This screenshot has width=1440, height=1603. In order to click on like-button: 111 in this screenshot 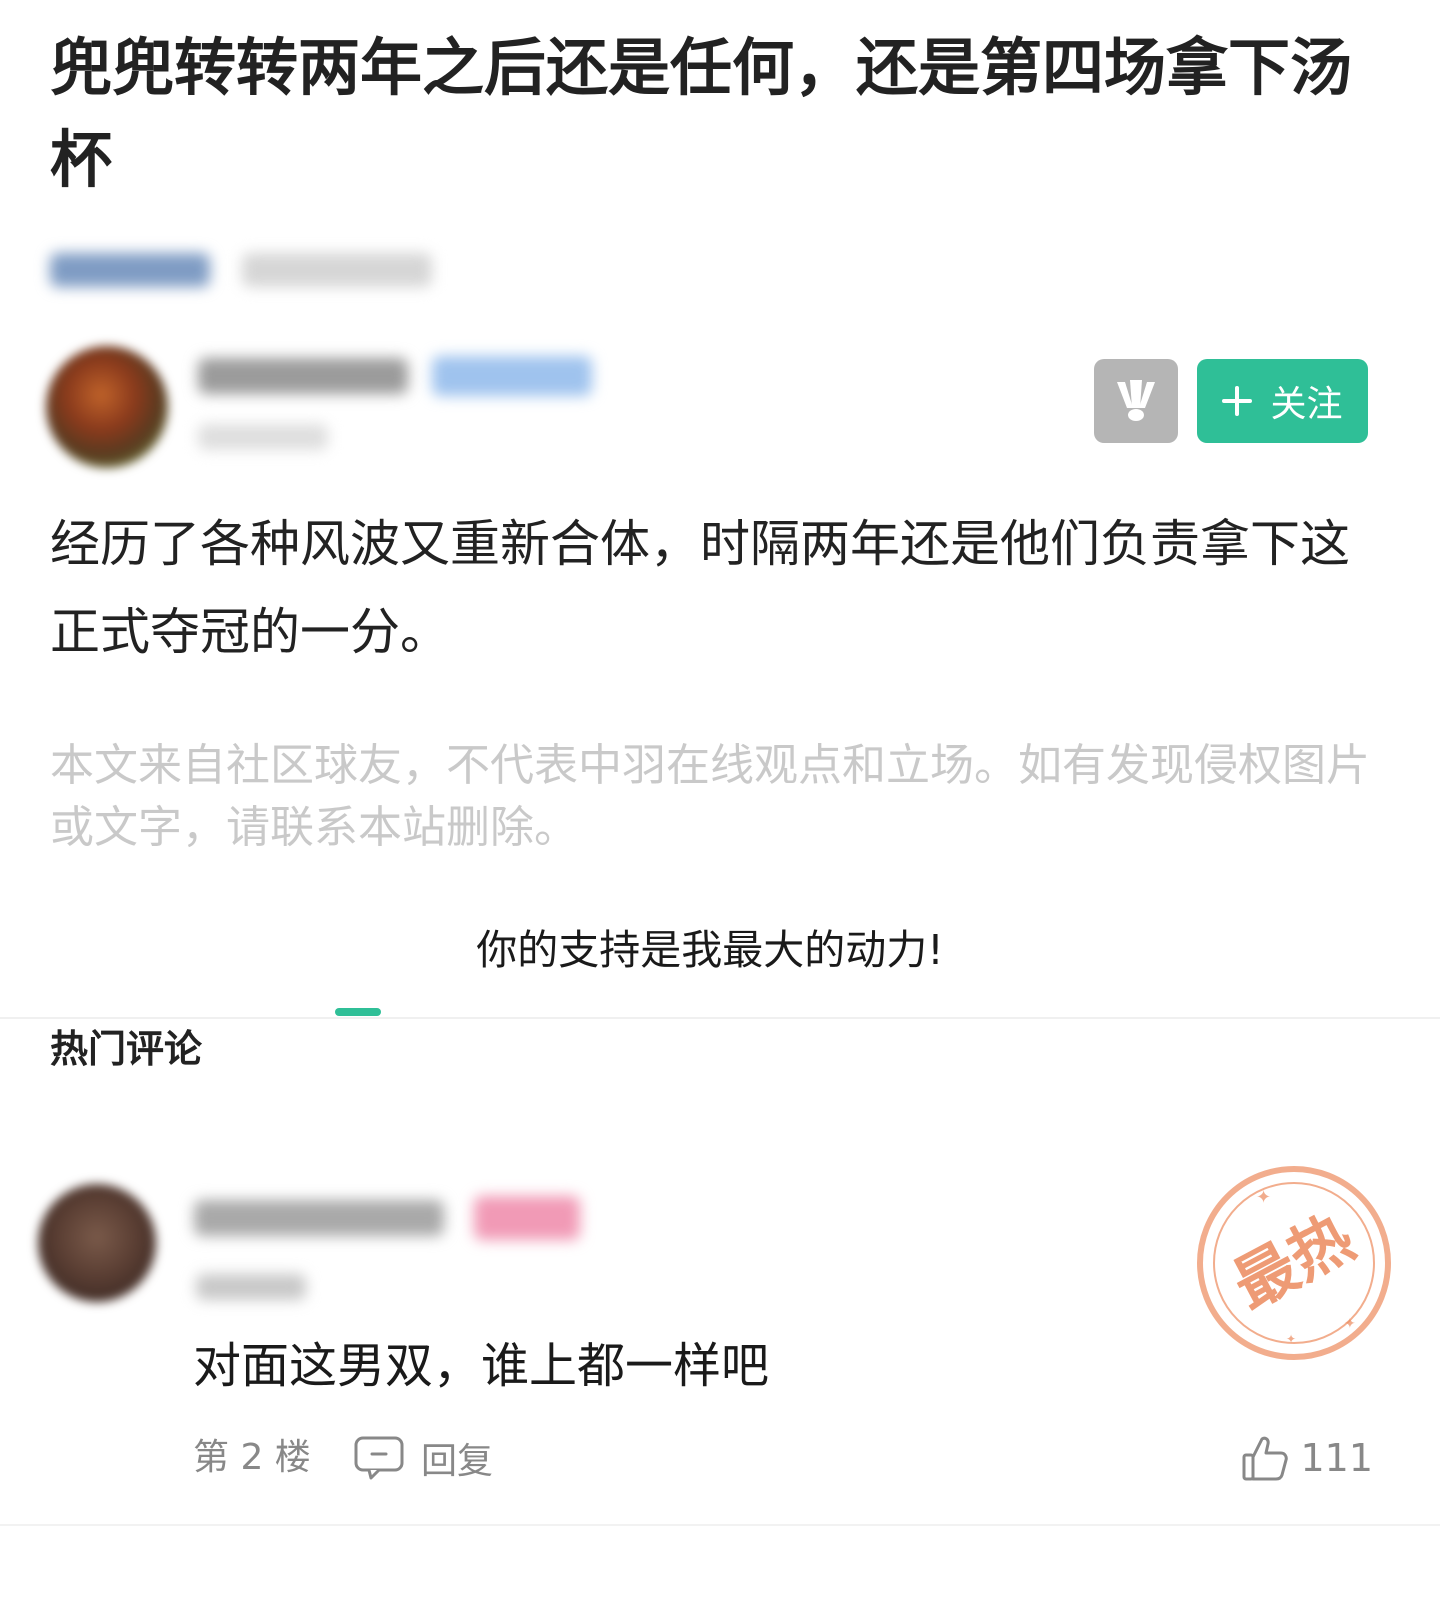, I will do `click(1306, 1458)`.